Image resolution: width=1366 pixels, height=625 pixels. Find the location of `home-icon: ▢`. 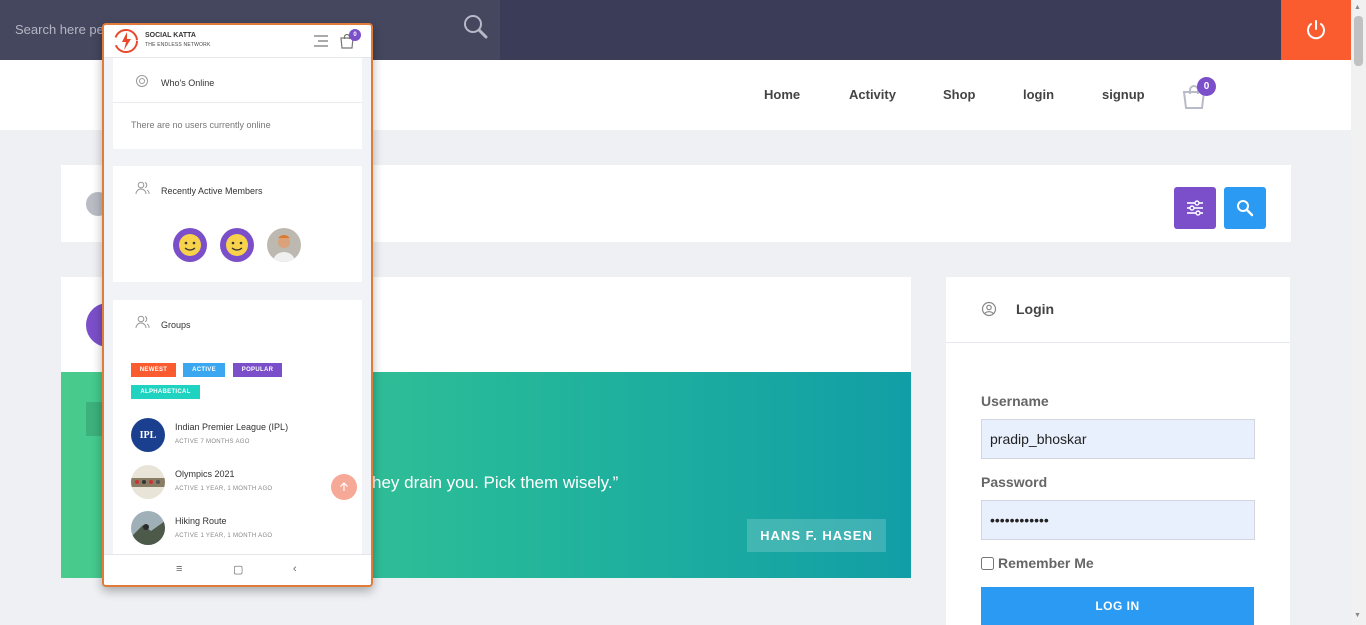

home-icon: ▢ is located at coordinates (238, 569).